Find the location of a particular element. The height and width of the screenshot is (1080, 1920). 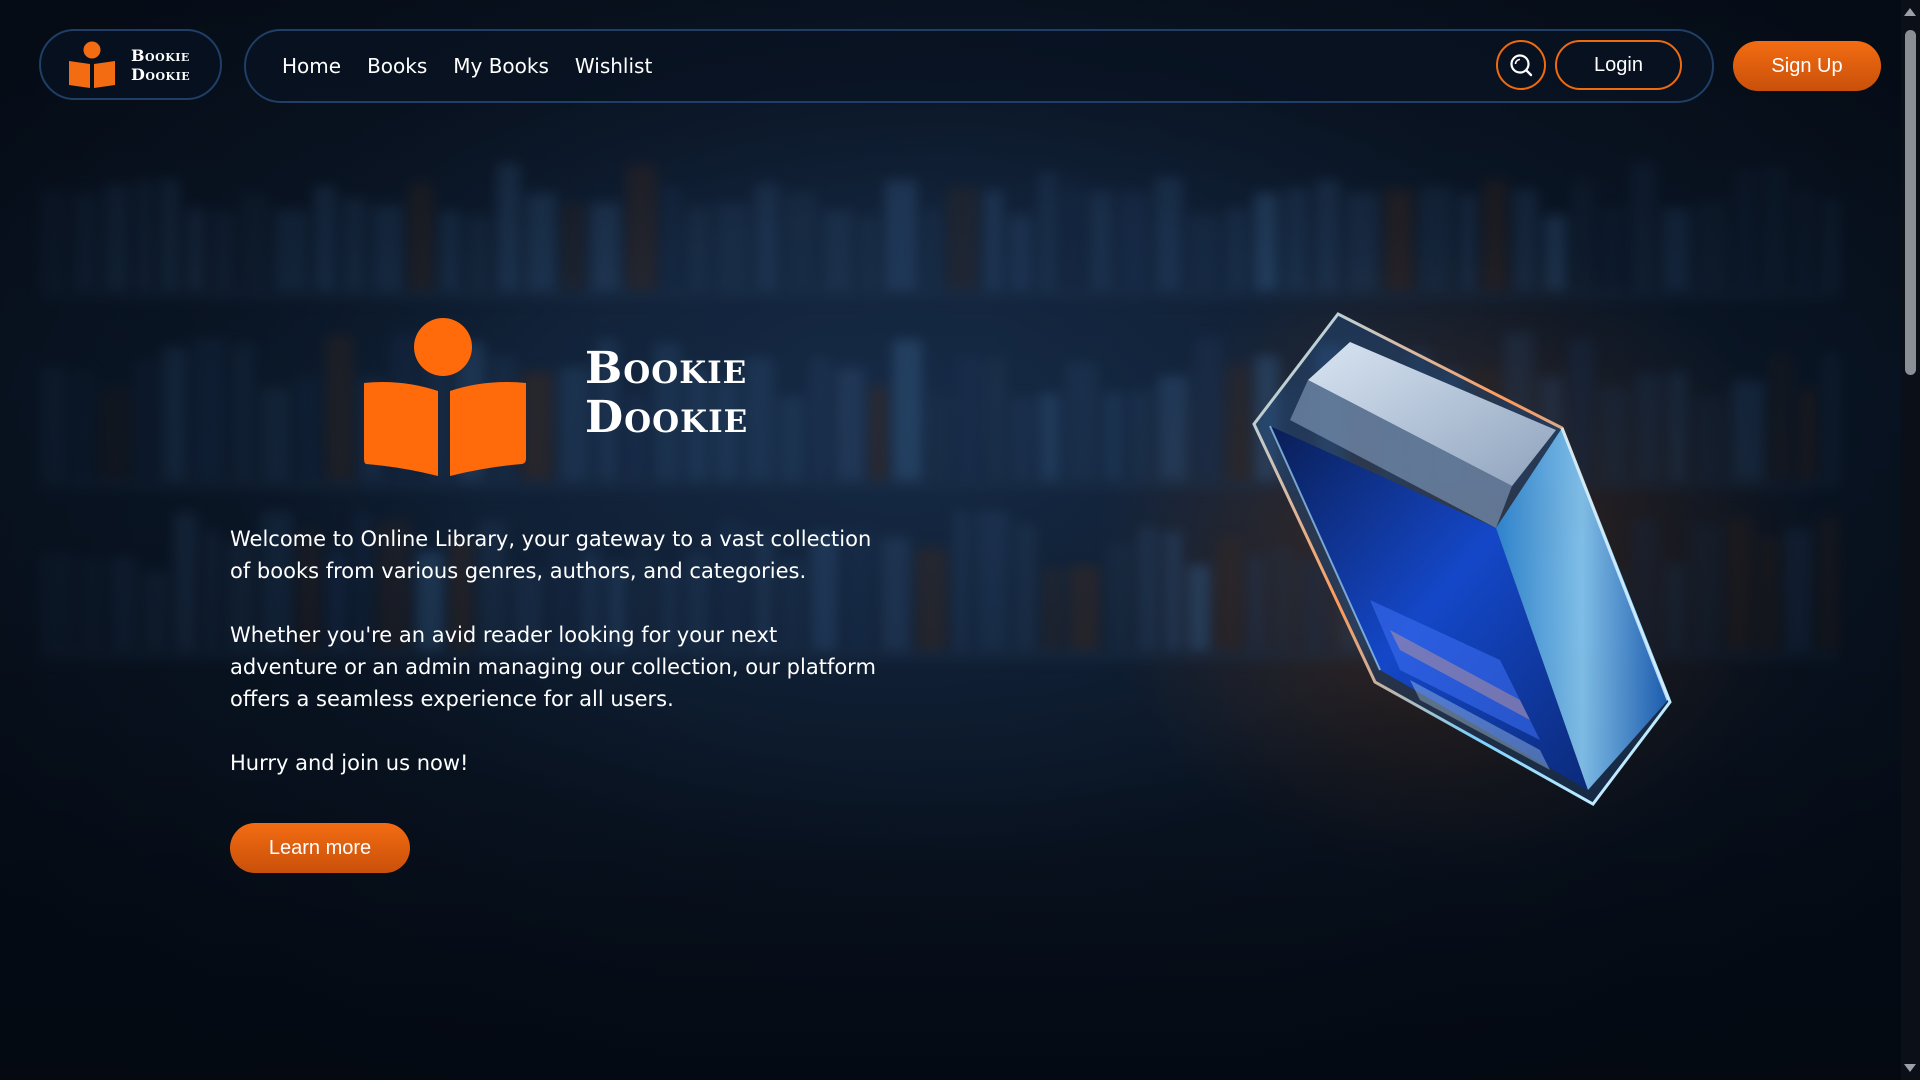

logo-text: Bookie Dookie is located at coordinates (160, 65).